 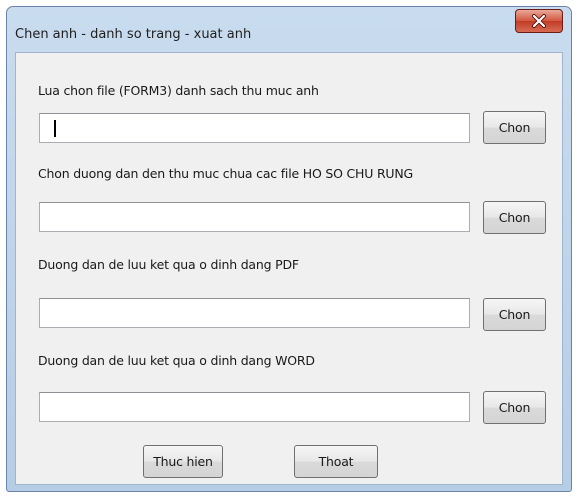 I want to click on ho-so-folder-input, so click(x=254, y=217).